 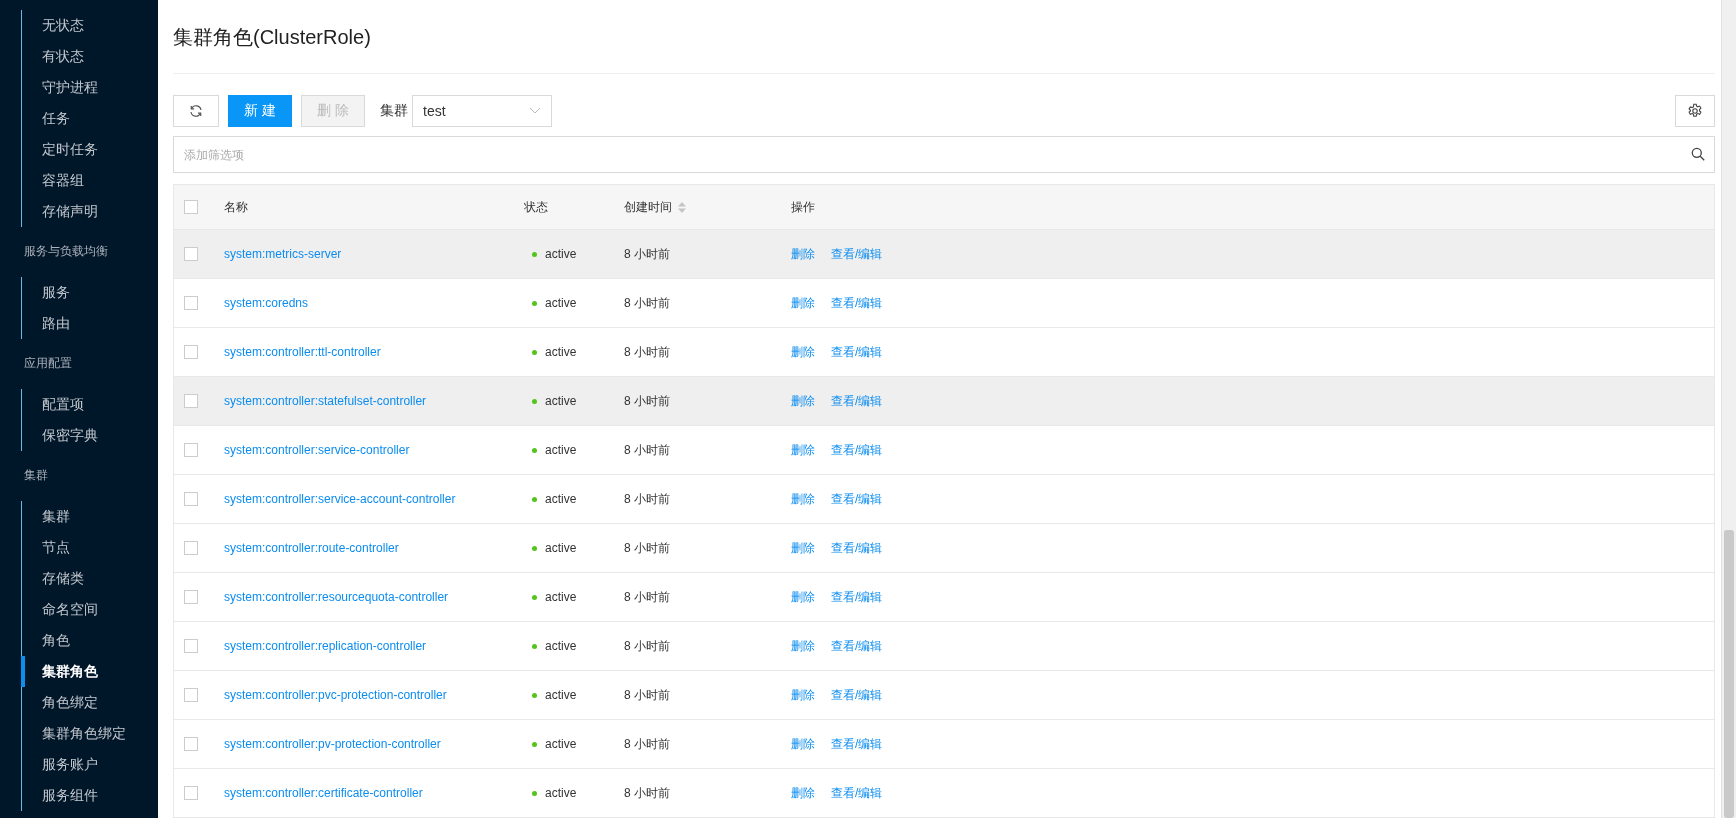 I want to click on role-name-link: system:controller:ttl-controller, so click(x=302, y=352).